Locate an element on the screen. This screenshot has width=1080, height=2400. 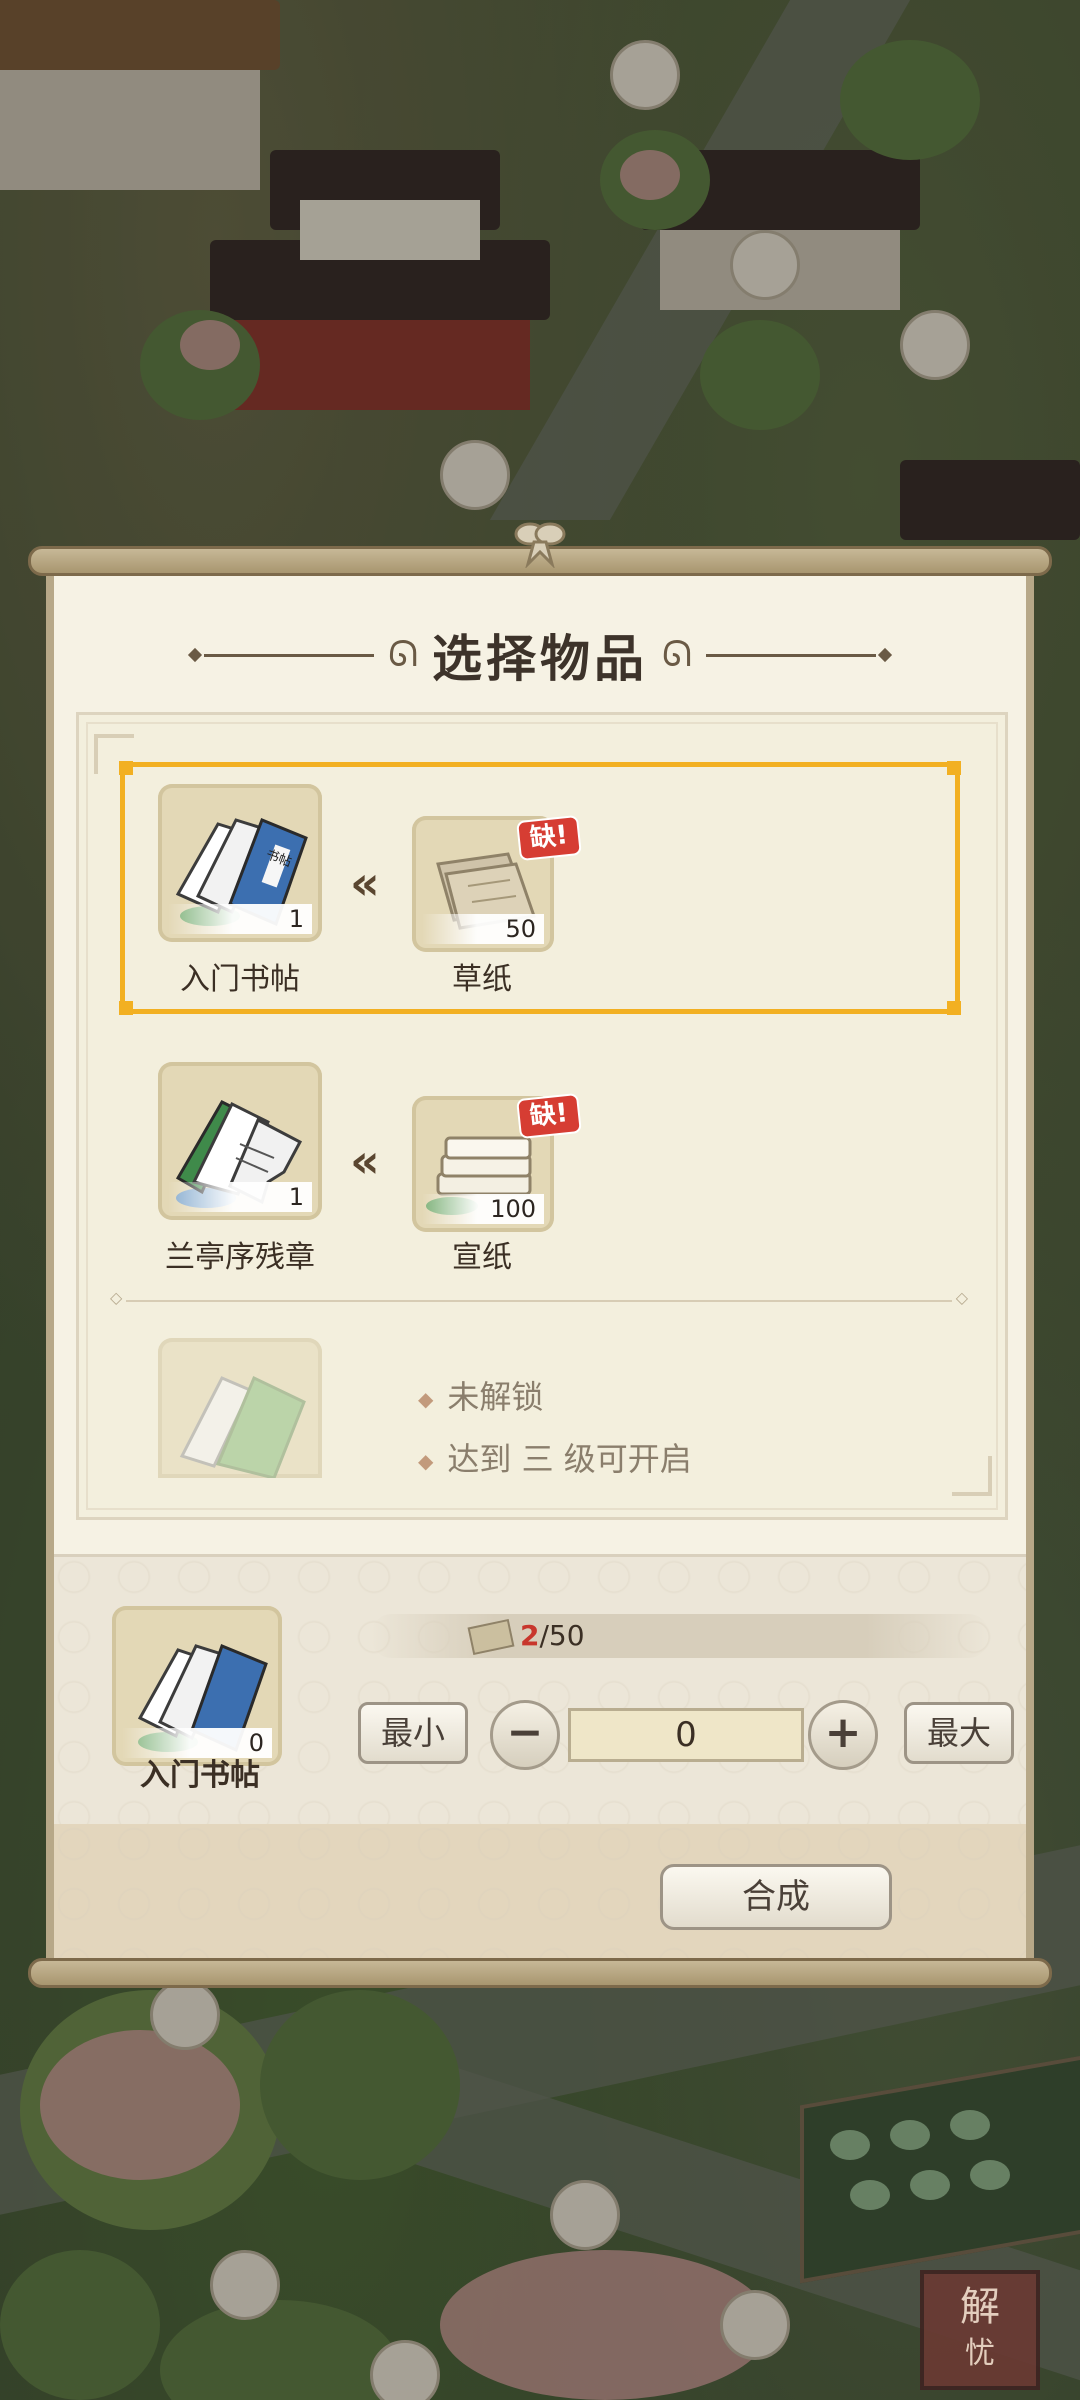
locked-status-text: 未解锁 is located at coordinates (495, 1397).